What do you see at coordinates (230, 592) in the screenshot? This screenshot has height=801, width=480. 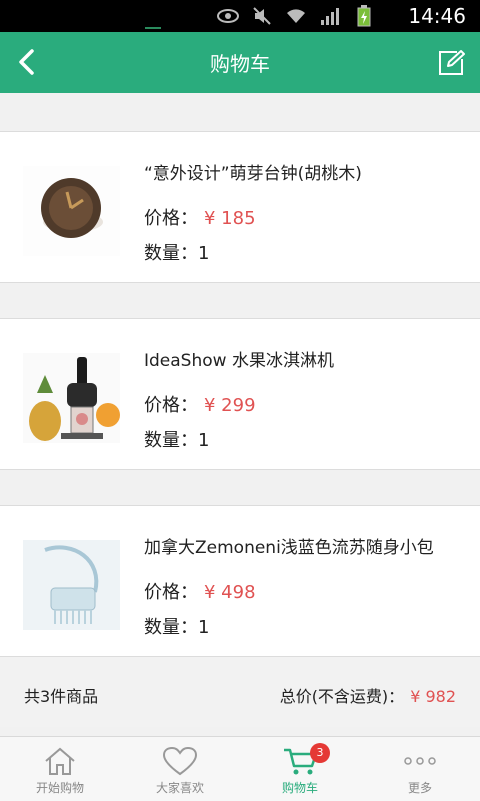 I see `price-value: ¥ 498` at bounding box center [230, 592].